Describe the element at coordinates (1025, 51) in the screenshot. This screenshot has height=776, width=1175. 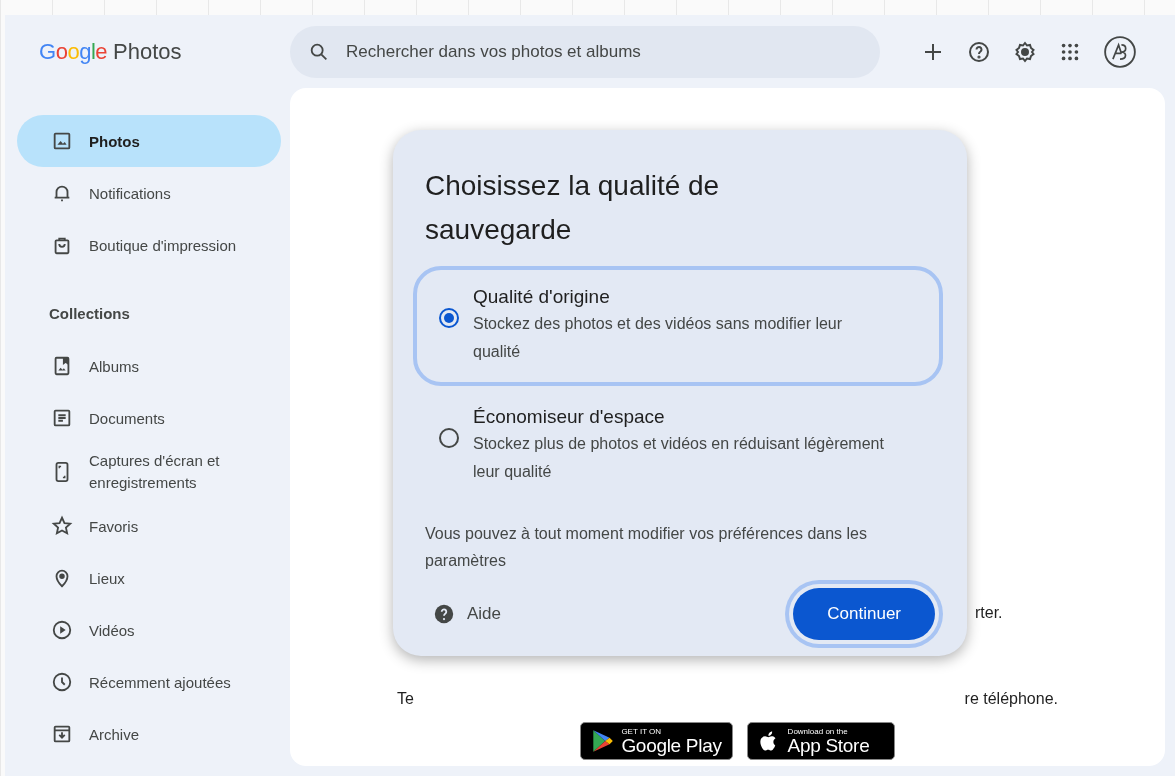
I see `settings-icon` at that location.